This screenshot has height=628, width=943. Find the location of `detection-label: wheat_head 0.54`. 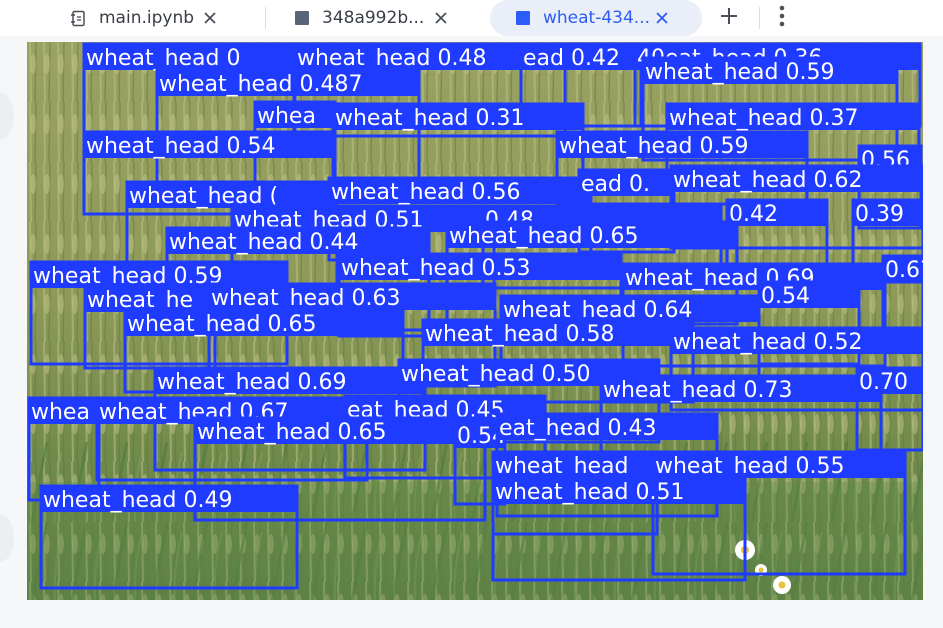

detection-label: wheat_head 0.54 is located at coordinates (180, 146).